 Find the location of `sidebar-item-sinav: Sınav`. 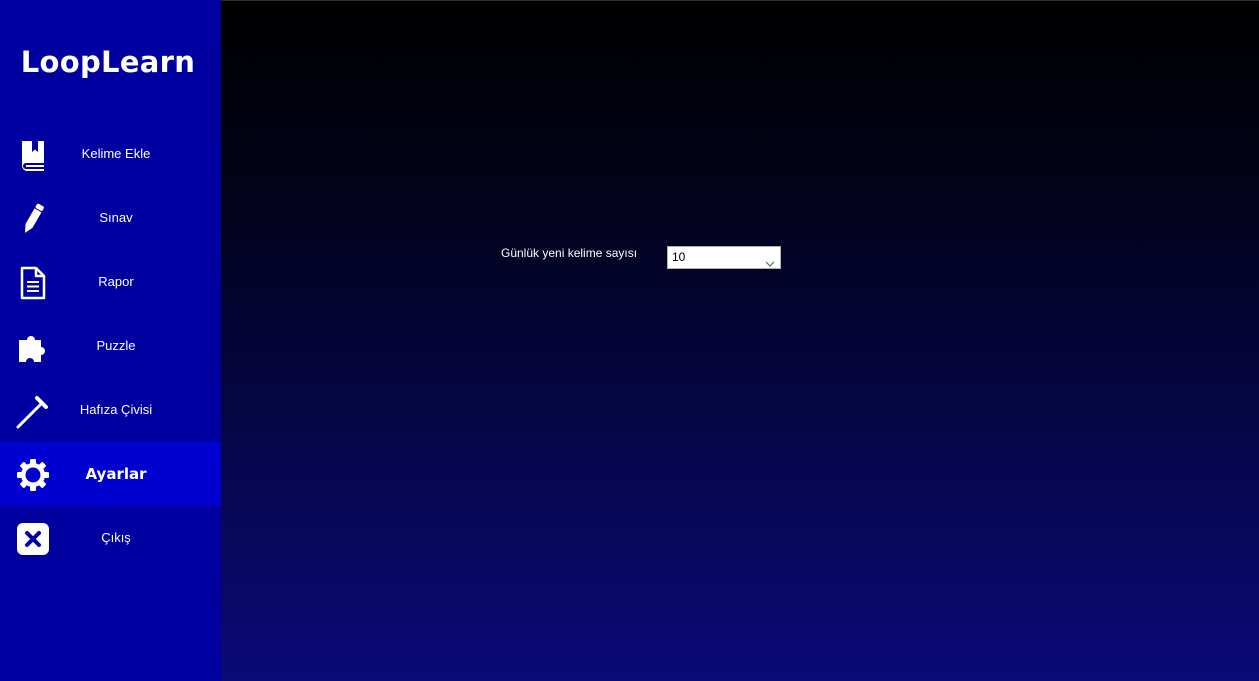

sidebar-item-sinav: Sınav is located at coordinates (110, 218).